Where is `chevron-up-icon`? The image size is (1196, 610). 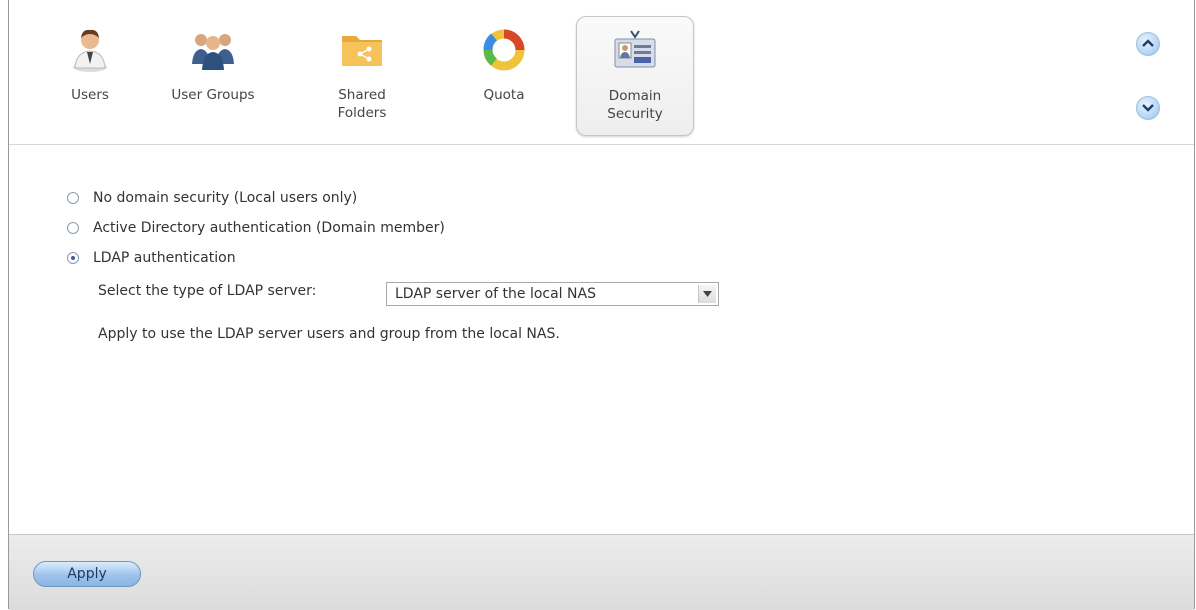
chevron-up-icon is located at coordinates (1148, 43).